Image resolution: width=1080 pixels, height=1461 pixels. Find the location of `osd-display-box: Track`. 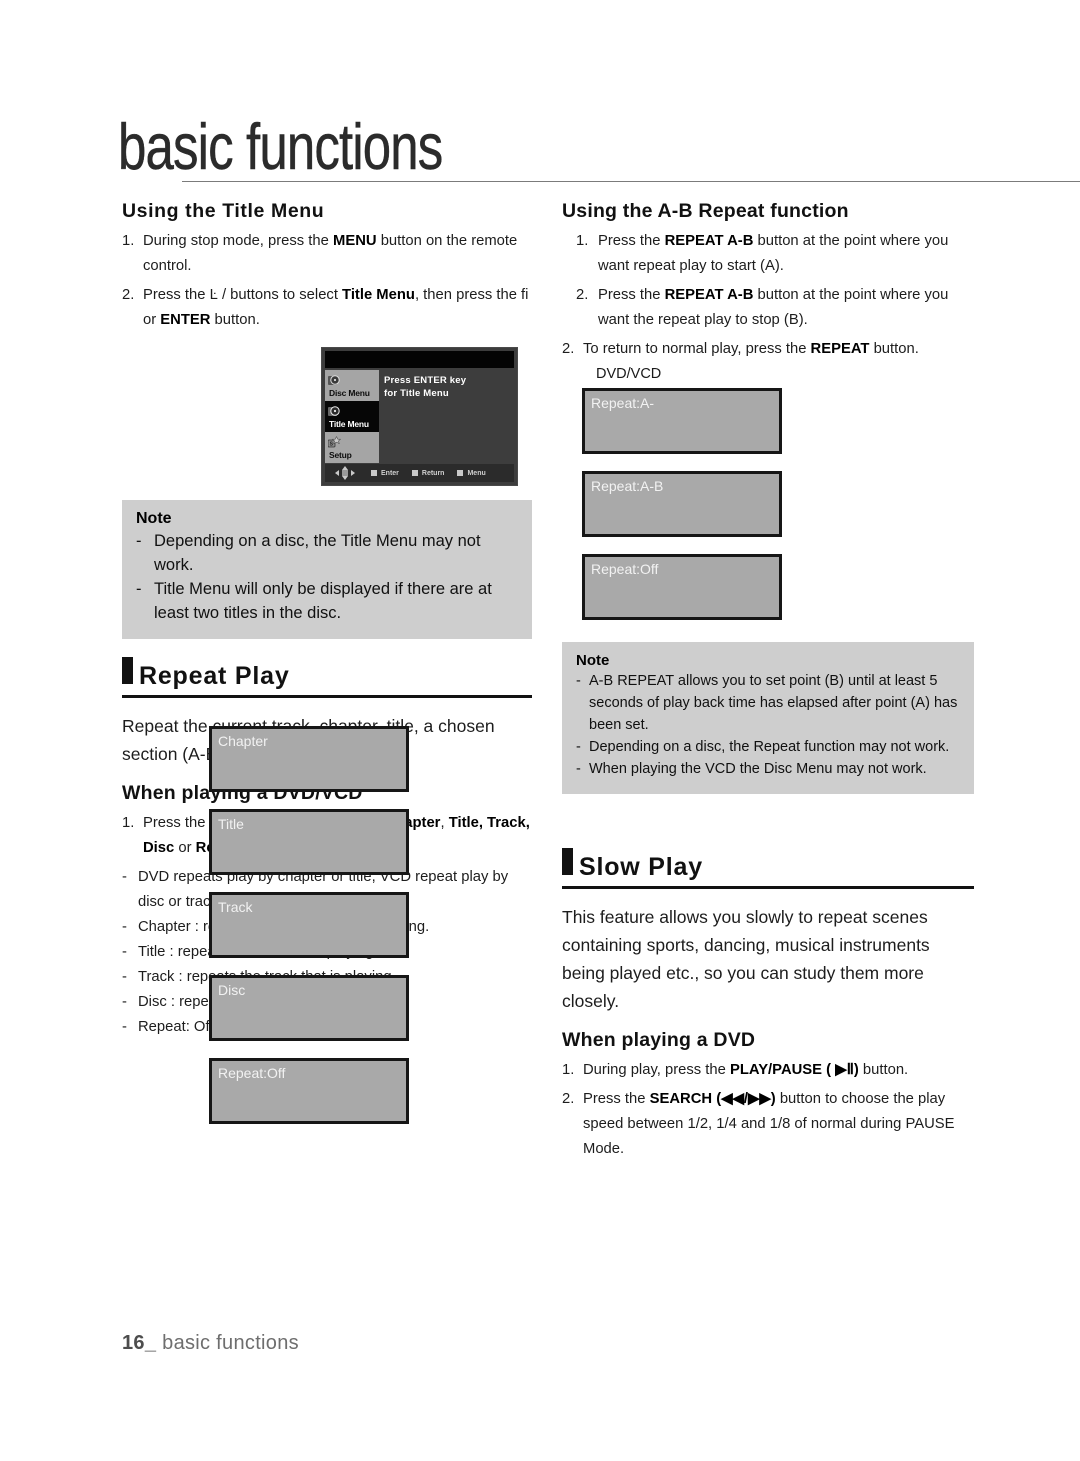

osd-display-box: Track is located at coordinates (309, 925).